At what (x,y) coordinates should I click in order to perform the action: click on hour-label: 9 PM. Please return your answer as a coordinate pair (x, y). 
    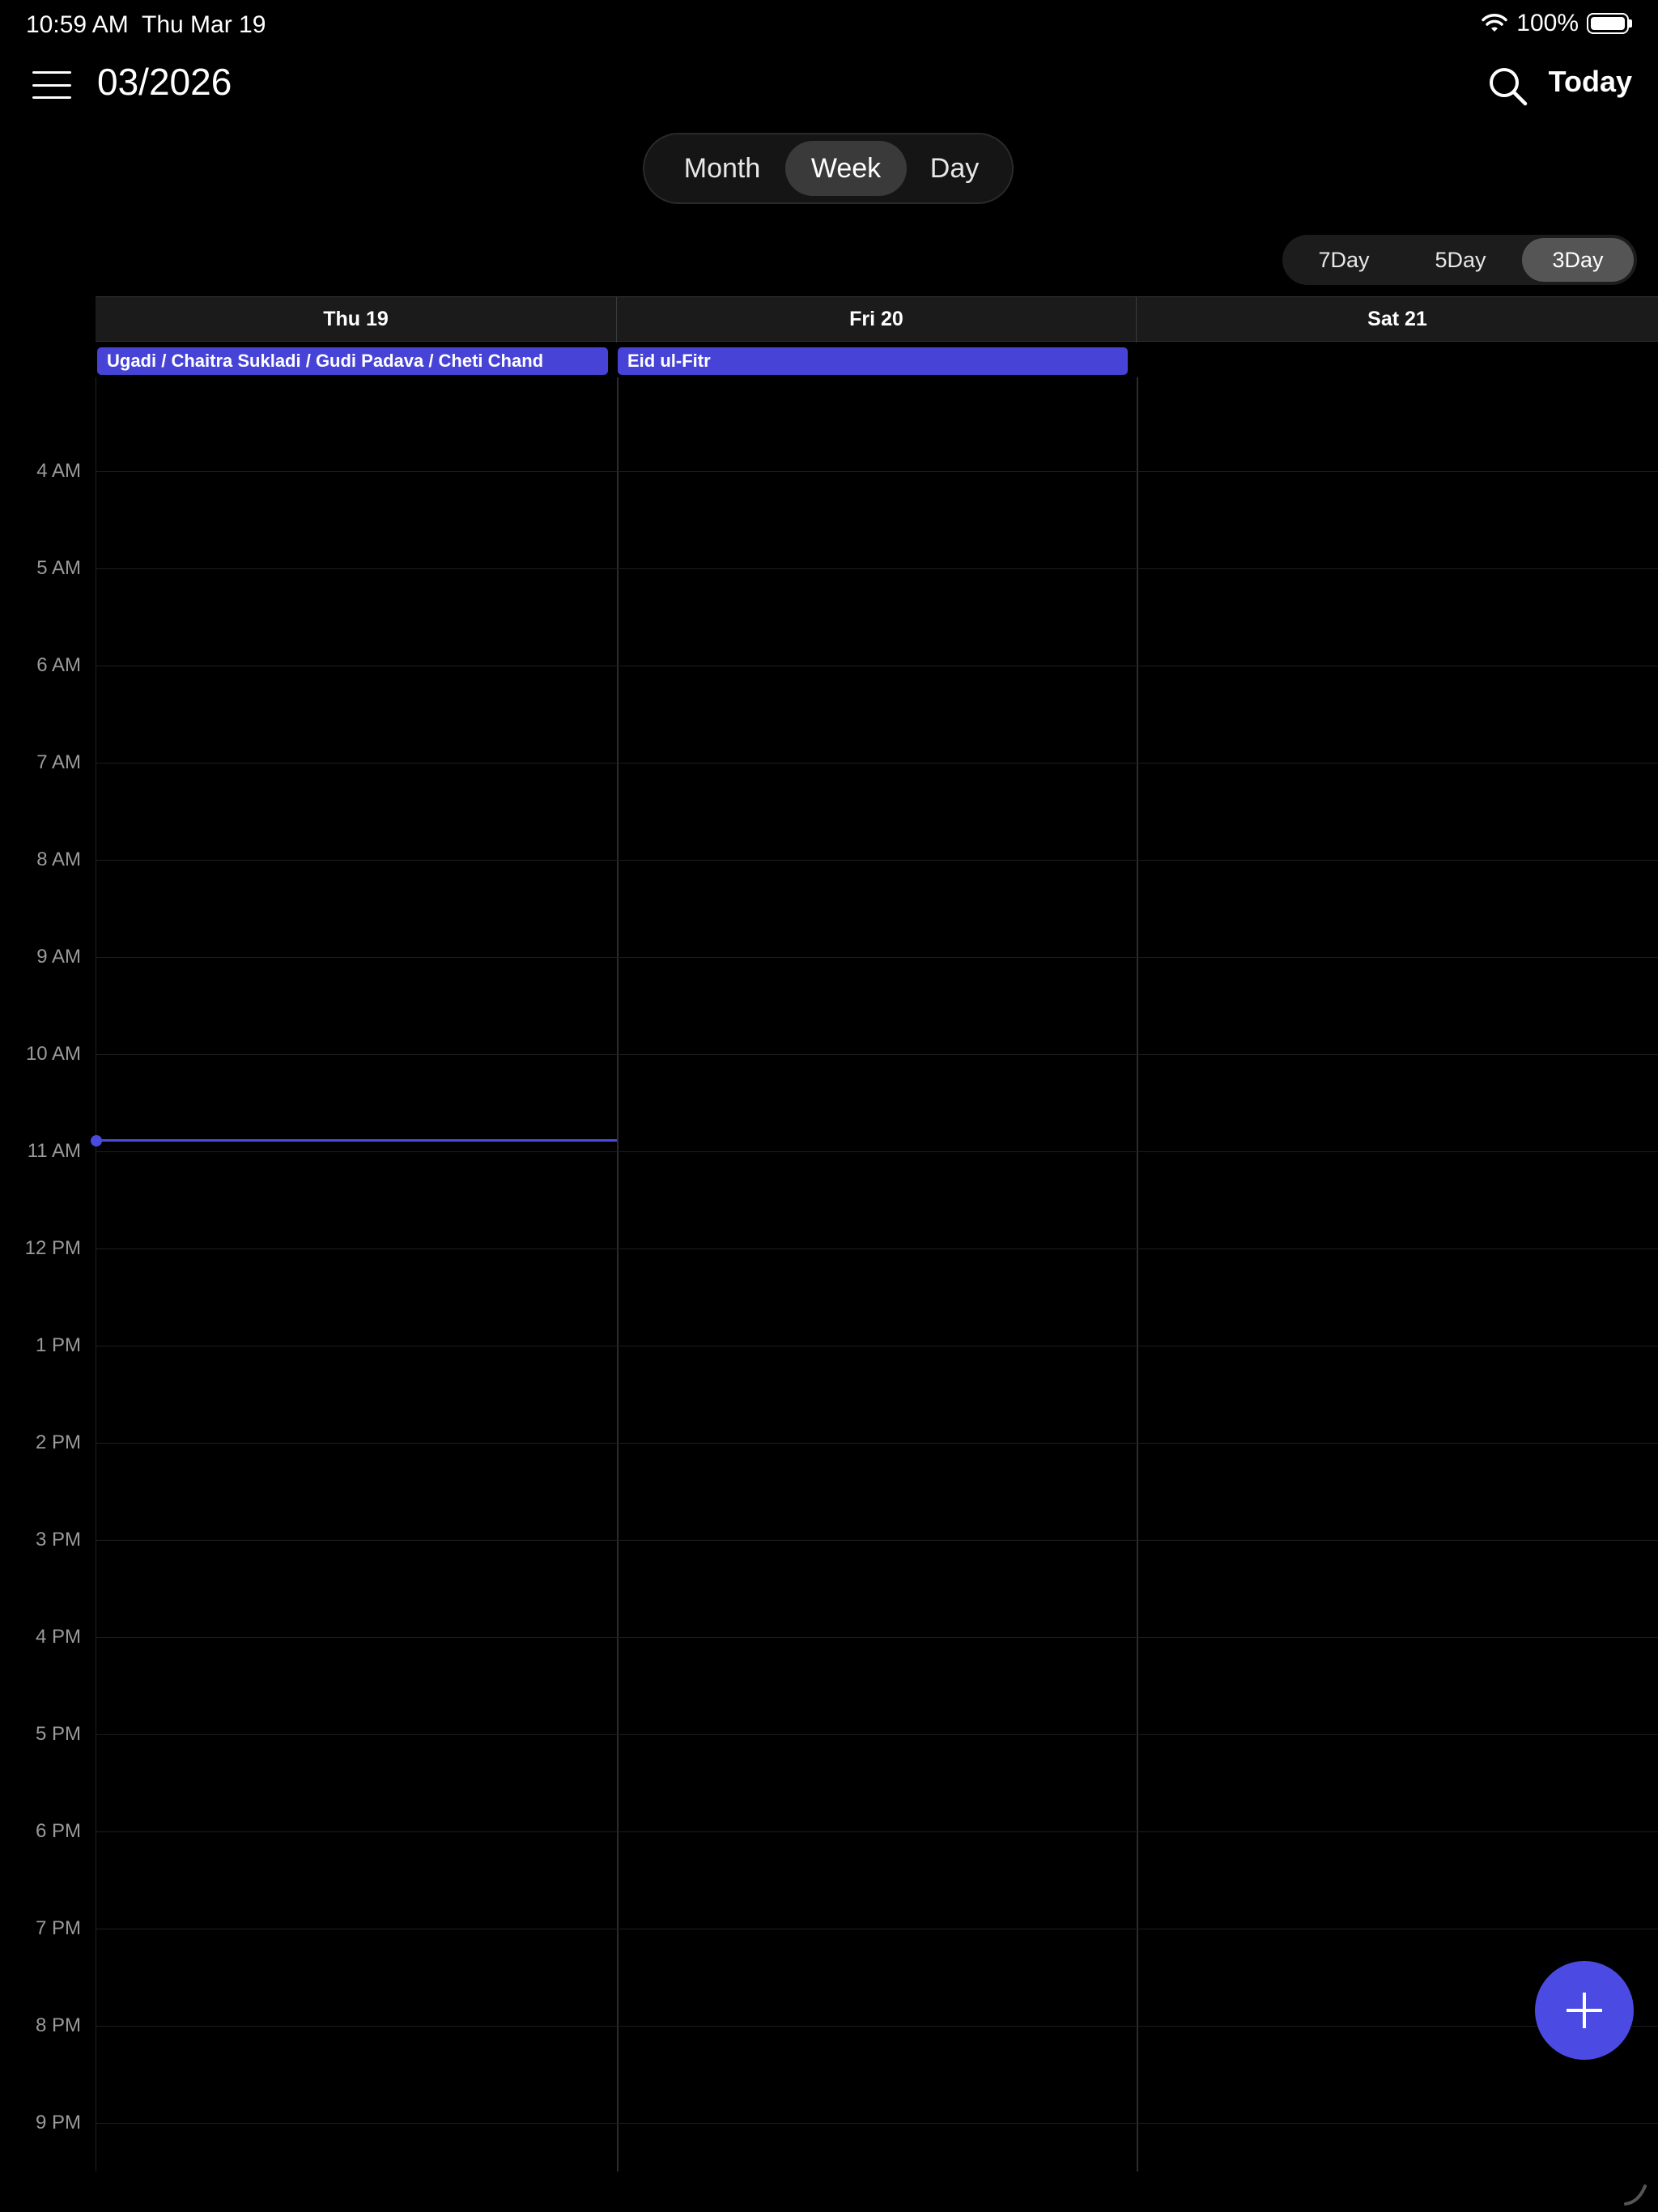
    Looking at the image, I should click on (58, 2122).